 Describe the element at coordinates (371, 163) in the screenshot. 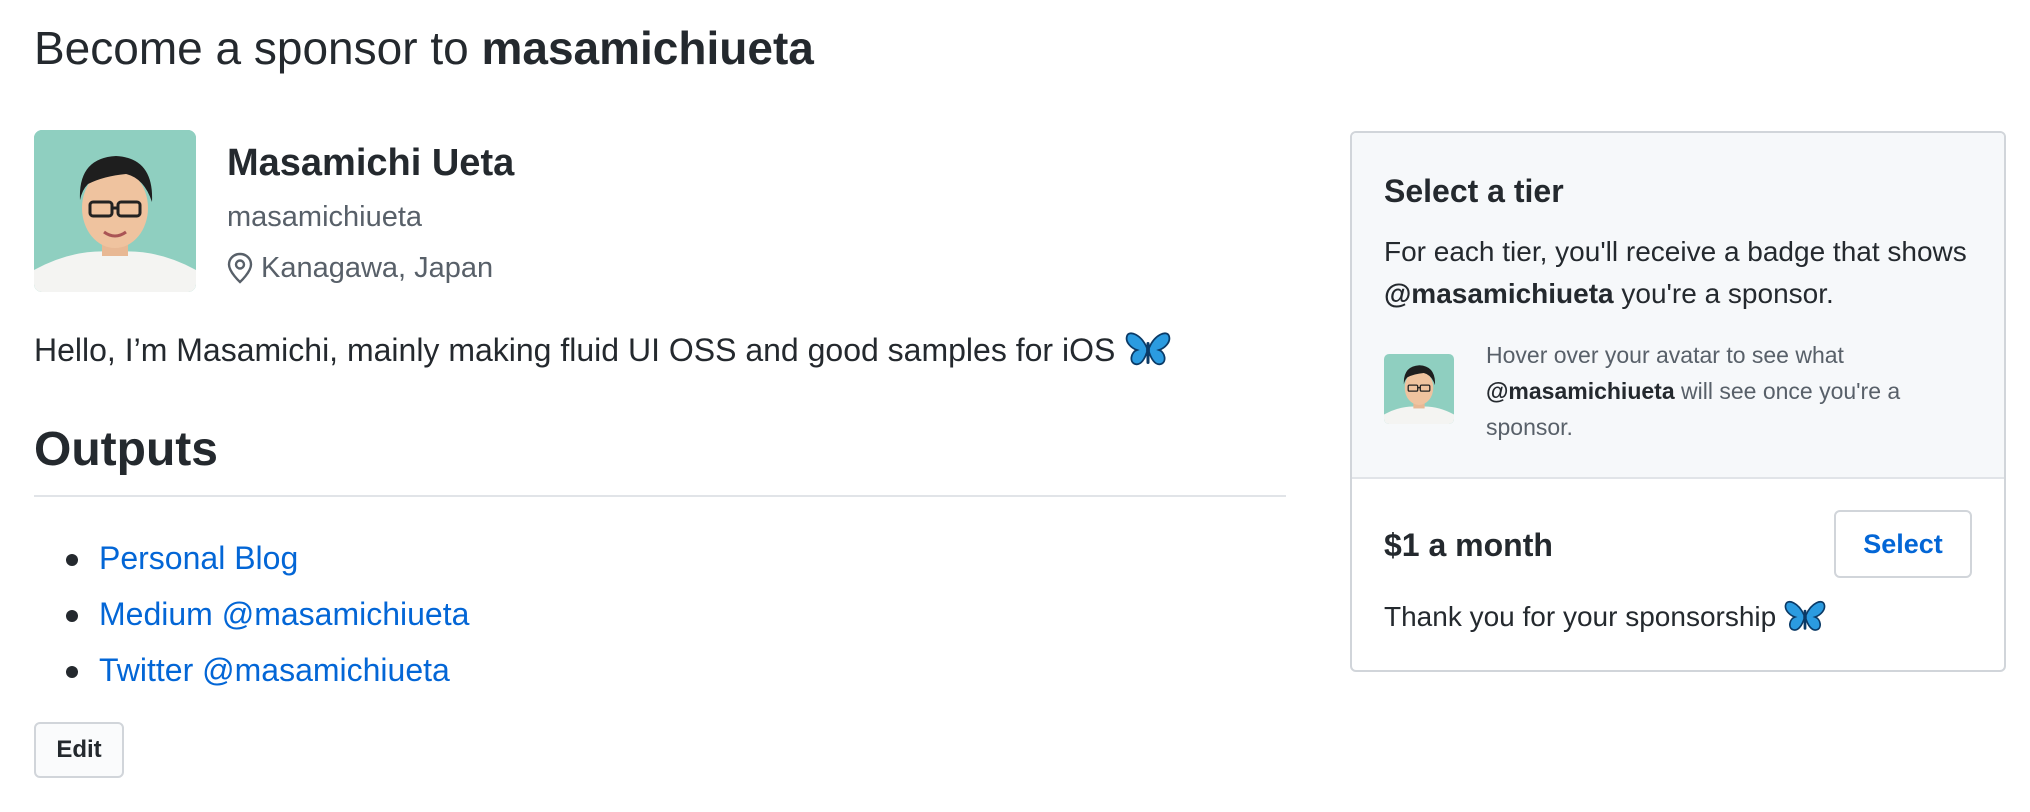

I see `profile-name: Masamichi Ueta` at that location.